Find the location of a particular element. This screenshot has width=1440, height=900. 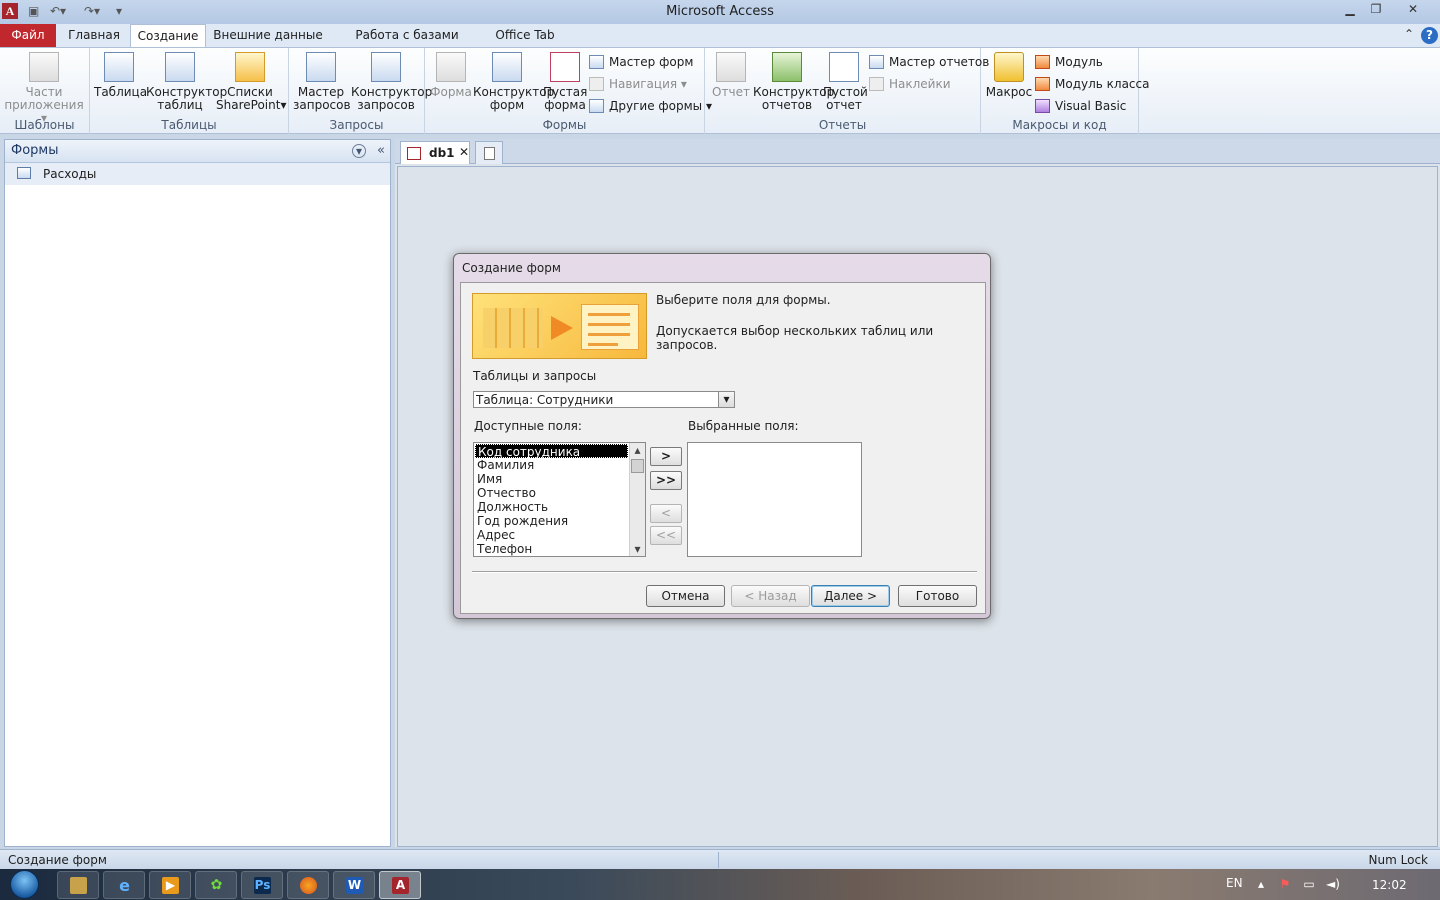

language-indicator: EN is located at coordinates (1234, 883).